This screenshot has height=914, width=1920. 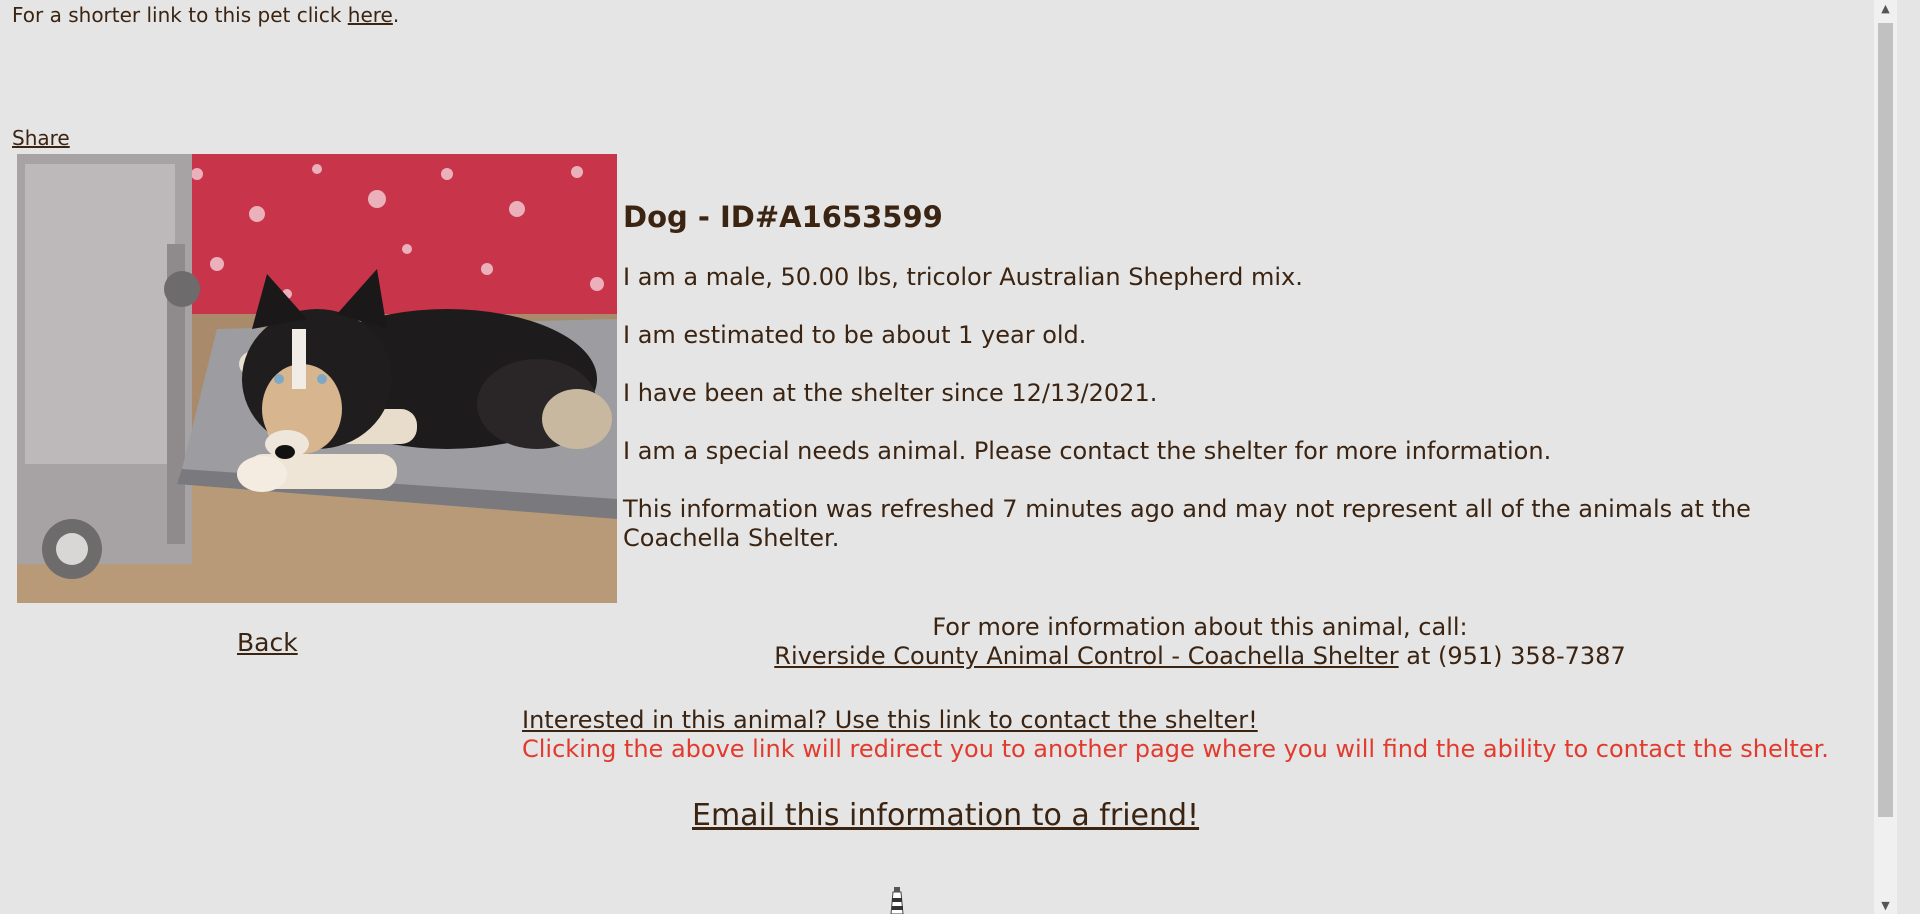 What do you see at coordinates (855, 335) in the screenshot?
I see `animal-fact-age: I am estimated to be about 1 year old.` at bounding box center [855, 335].